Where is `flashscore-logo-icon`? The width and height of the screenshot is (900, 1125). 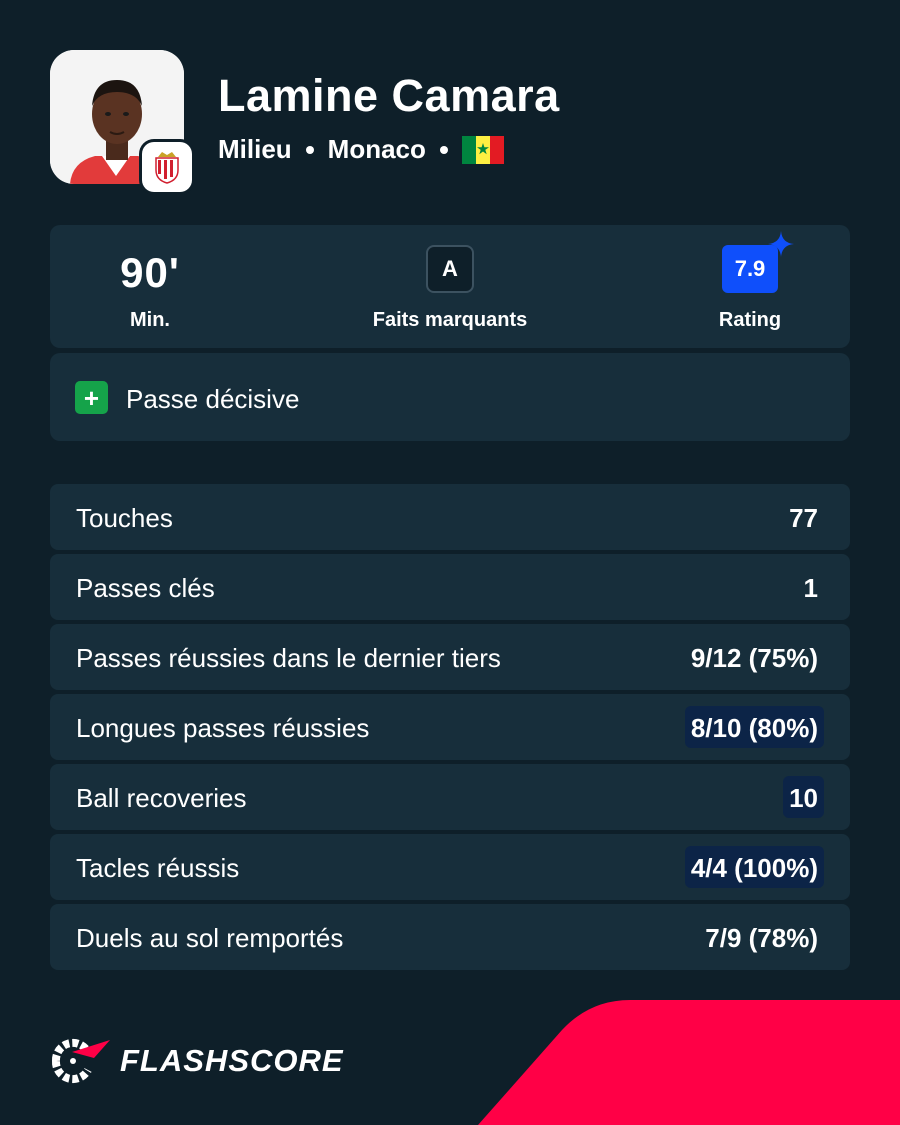 flashscore-logo-icon is located at coordinates (80, 1061).